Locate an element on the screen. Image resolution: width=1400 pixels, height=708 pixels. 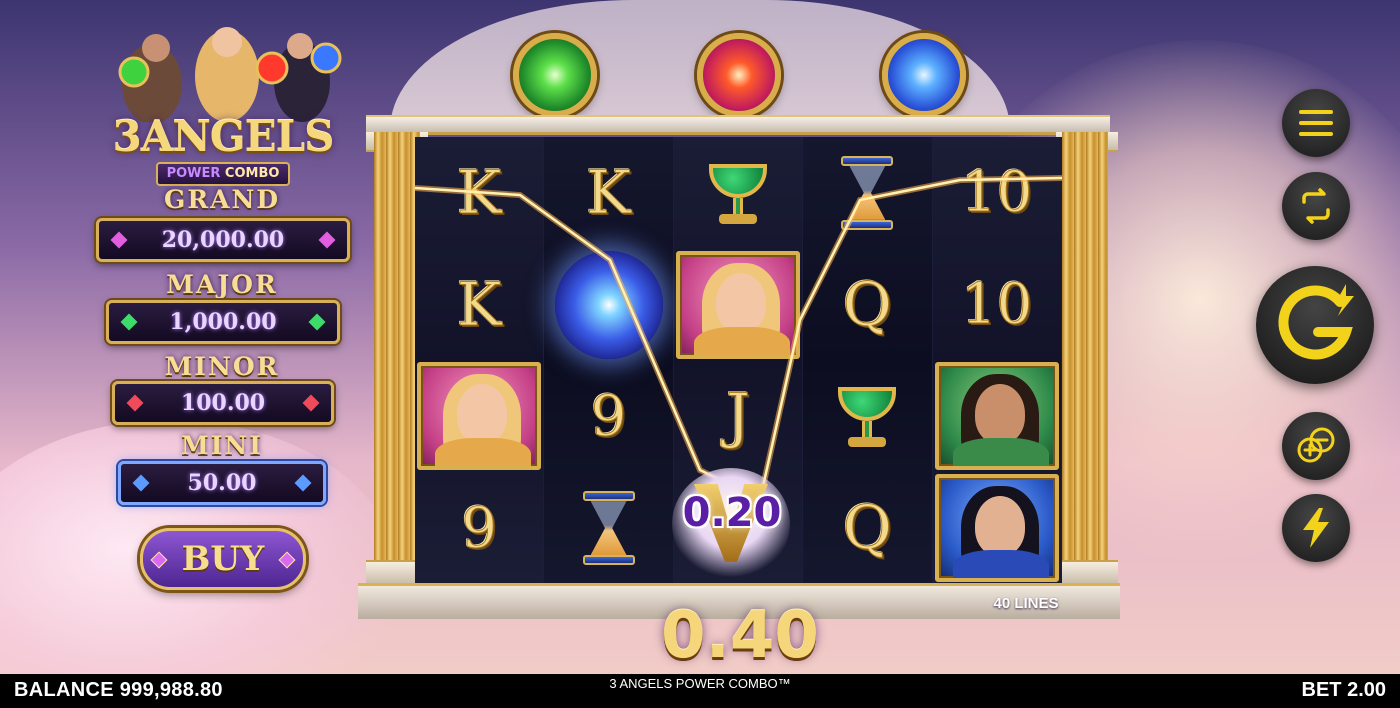
total-win-amount: 0.40 is located at coordinates (740, 636).